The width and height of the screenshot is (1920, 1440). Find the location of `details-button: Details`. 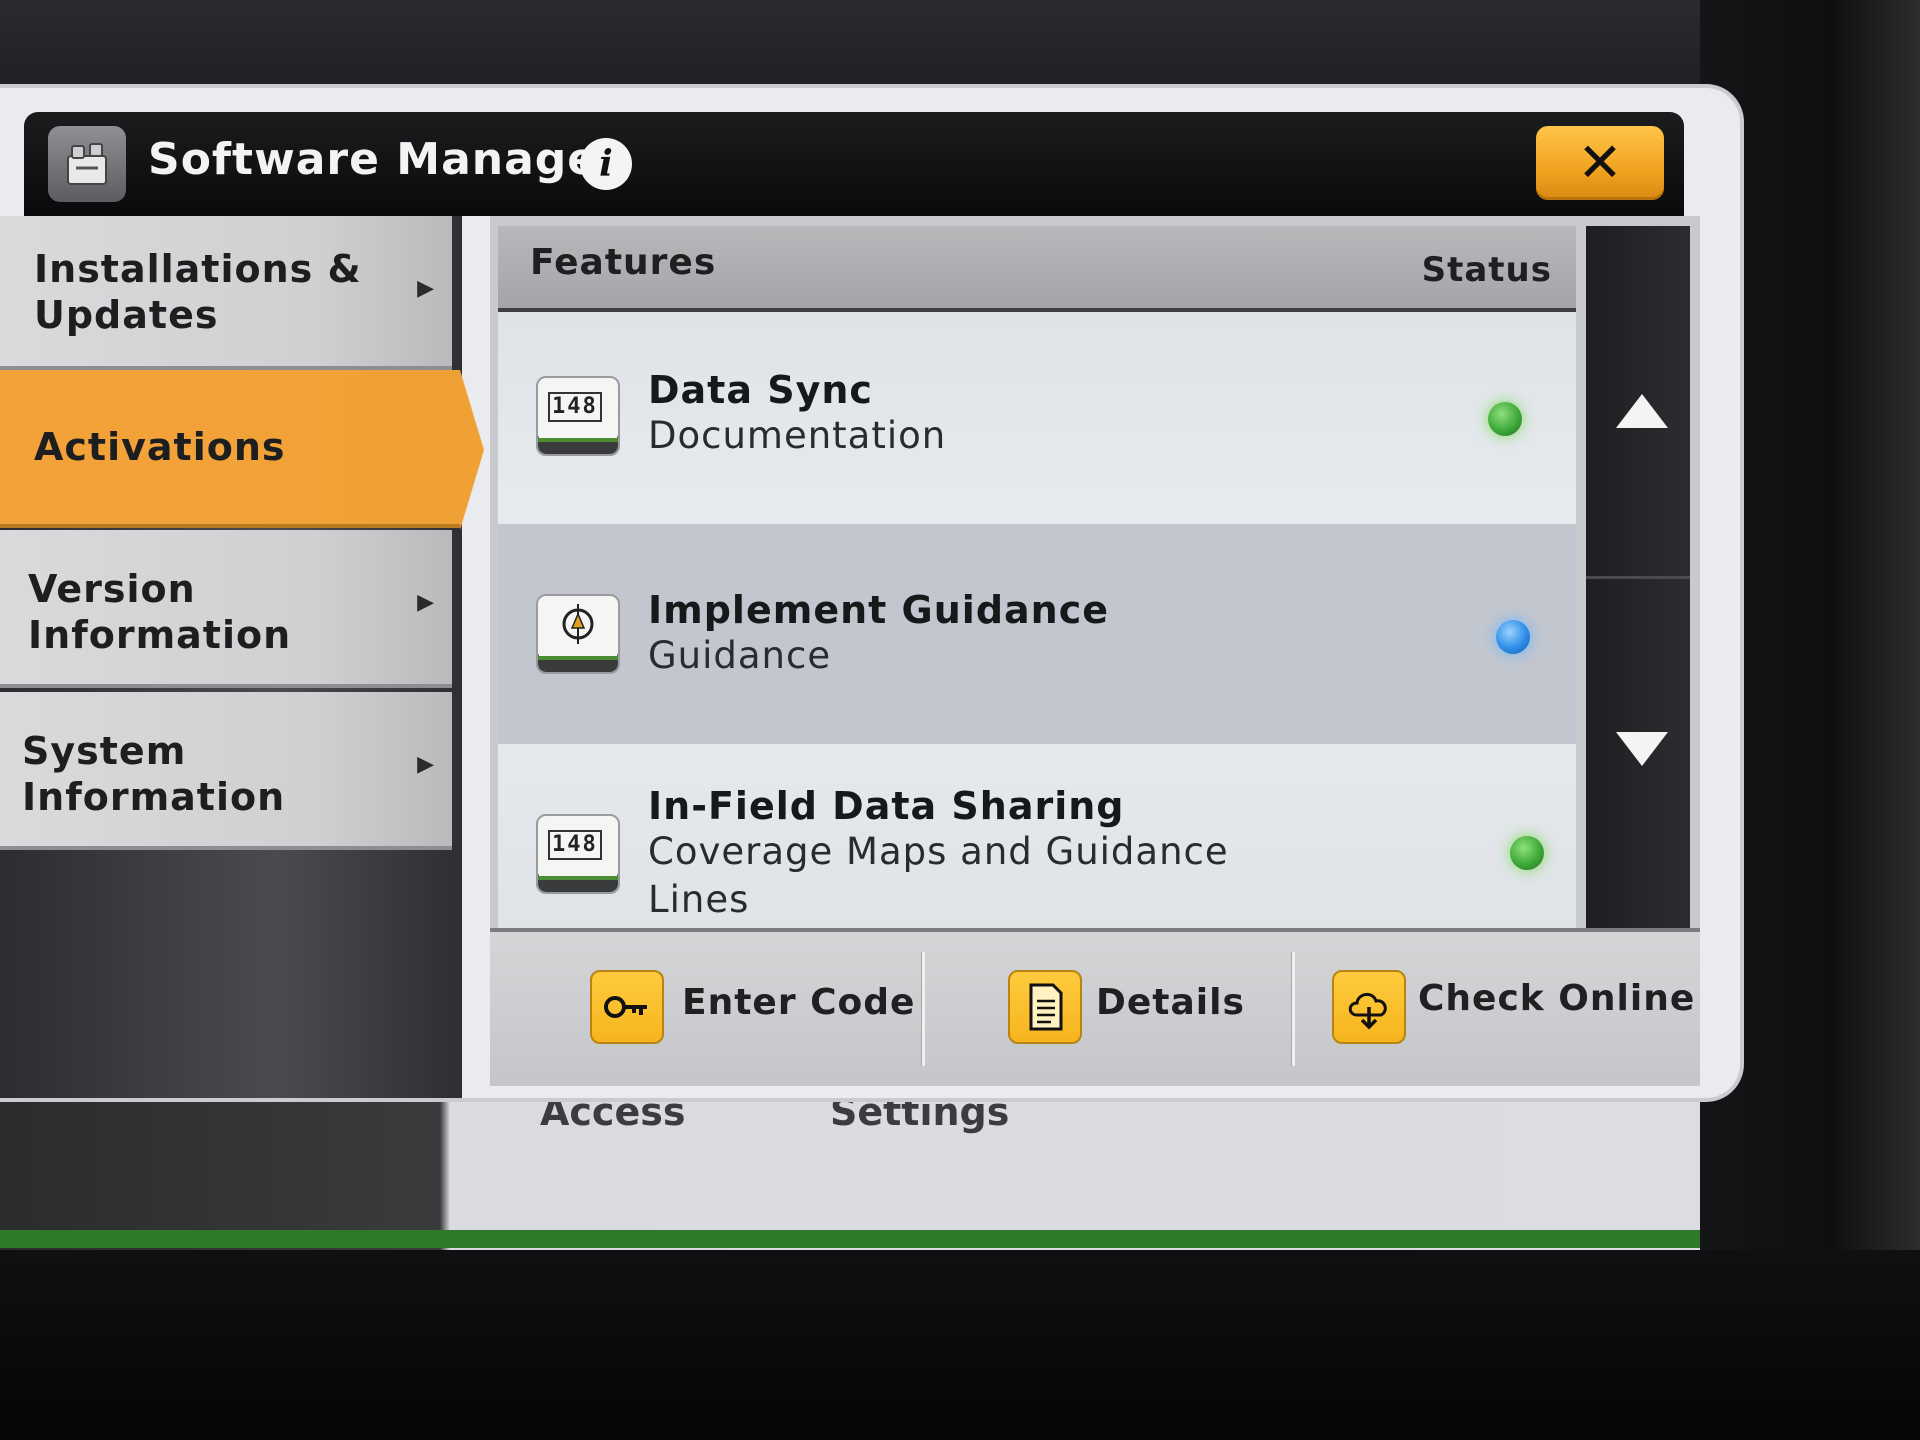

details-button: Details is located at coordinates (1138, 1009).